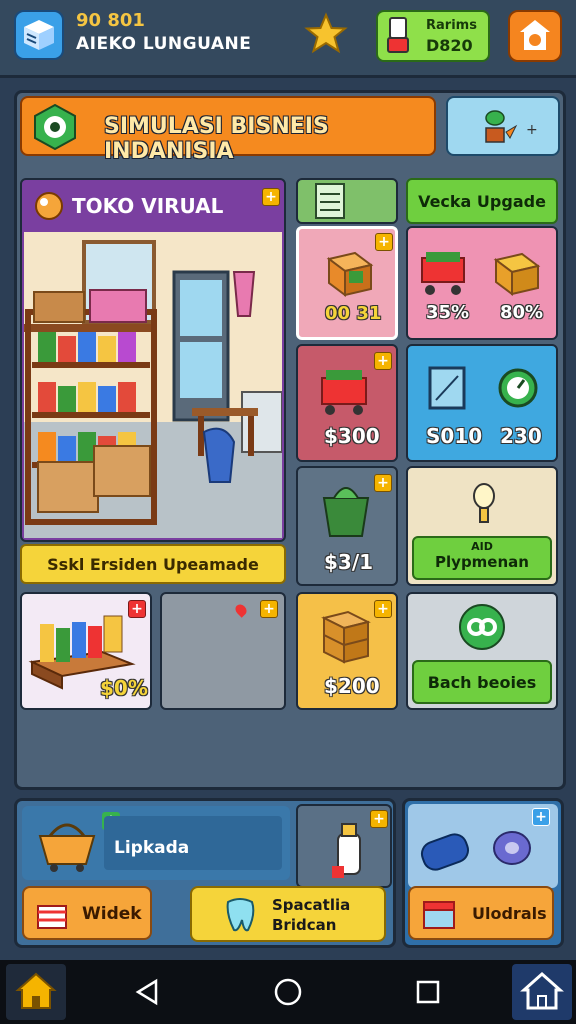 This screenshot has width=576, height=1024. Describe the element at coordinates (439, 915) in the screenshot. I see `cooler-box-icon` at that location.